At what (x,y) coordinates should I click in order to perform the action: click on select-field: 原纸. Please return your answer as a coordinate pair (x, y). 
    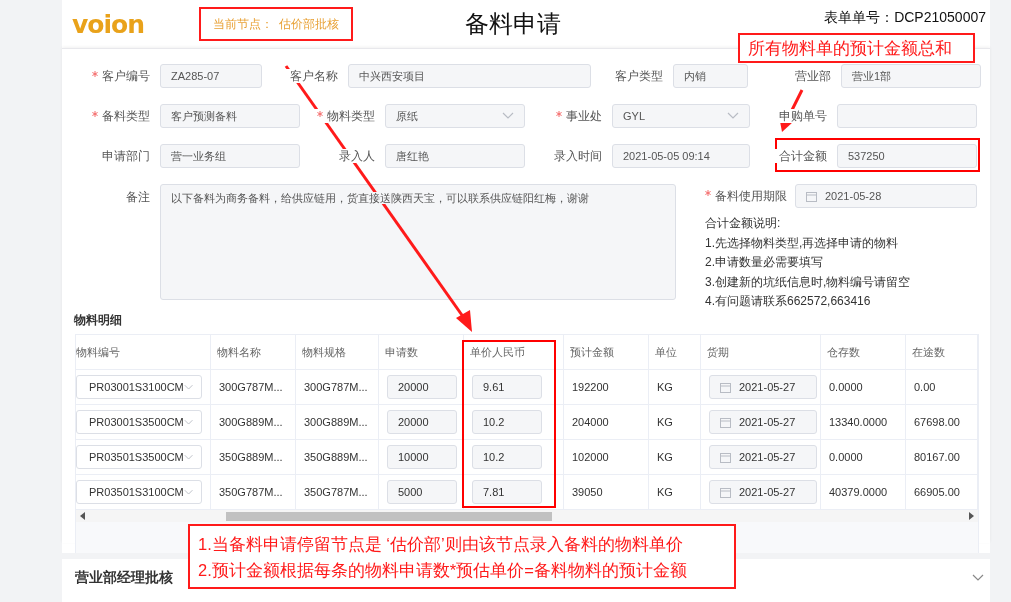
    Looking at the image, I should click on (455, 116).